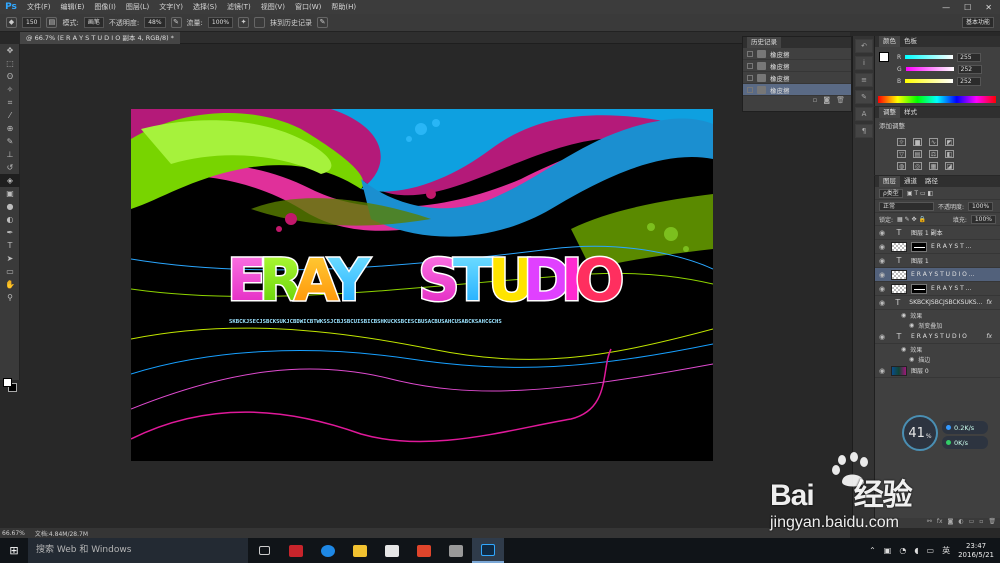 This screenshot has height=563, width=1000. What do you see at coordinates (343, 7) in the screenshot?
I see `menu-help: 帮助(H)` at bounding box center [343, 7].